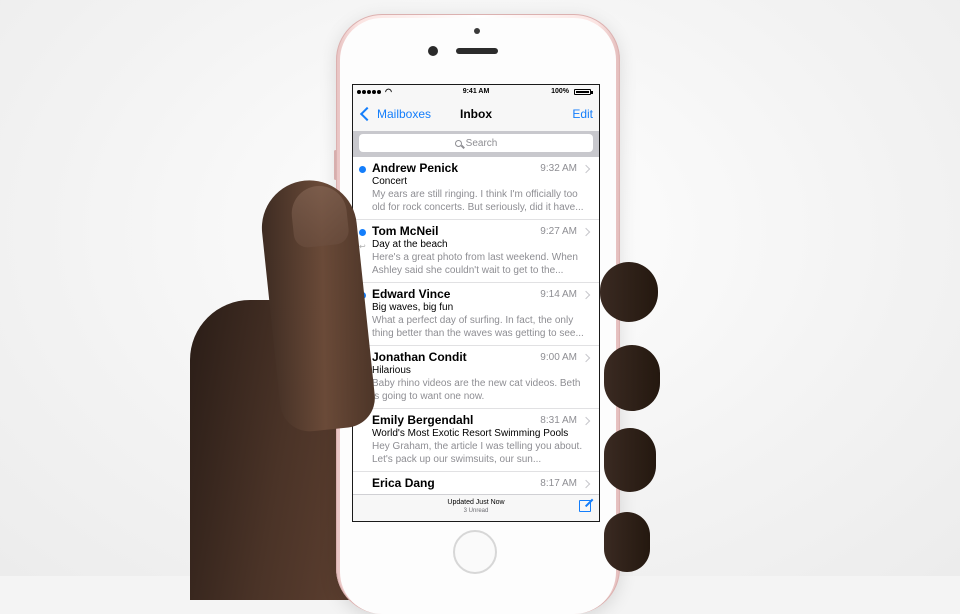 The height and width of the screenshot is (614, 960). Describe the element at coordinates (476, 92) in the screenshot. I see `status-bar: ◠ 9:41 AM 100%` at that location.